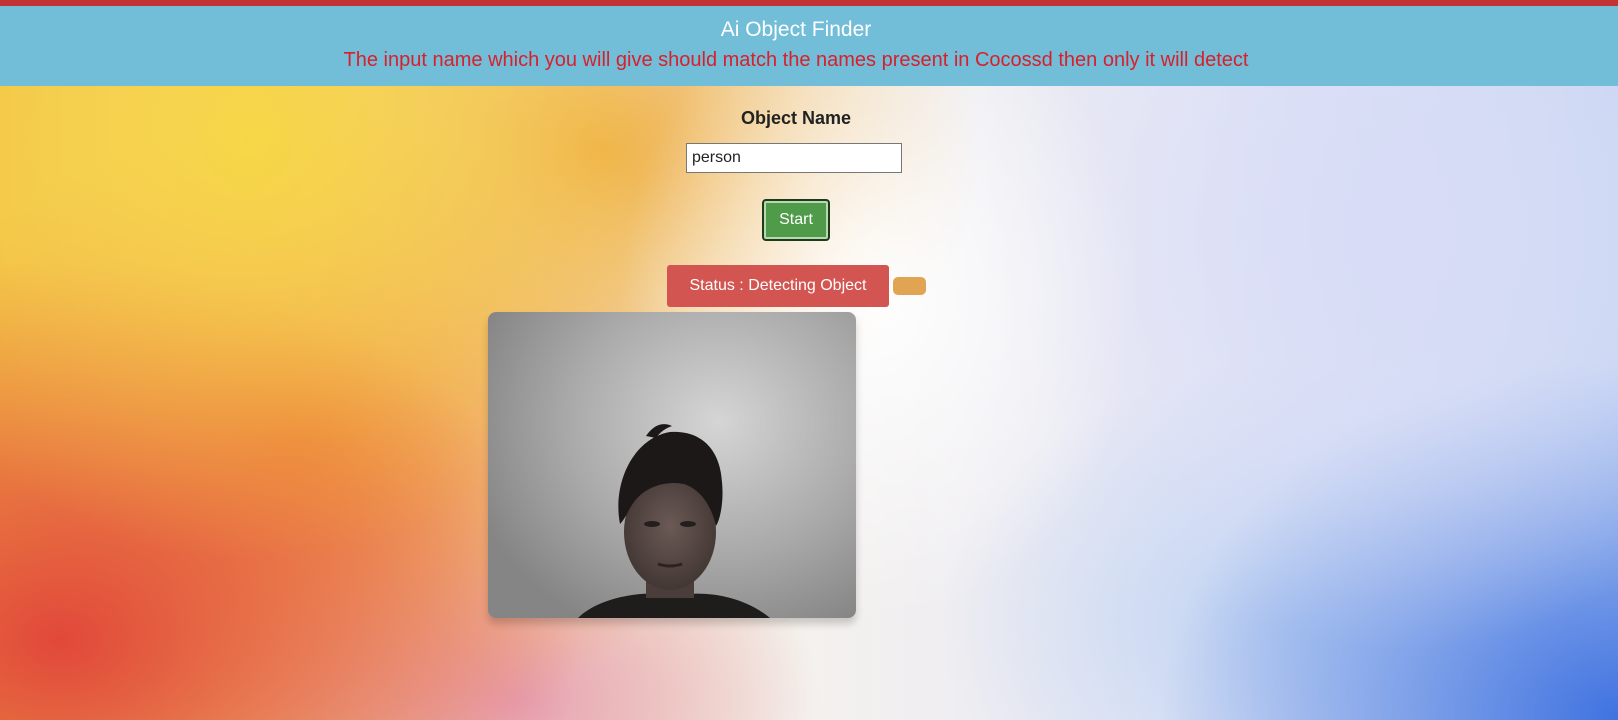 The height and width of the screenshot is (720, 1618). I want to click on object-name-label: Object Name, so click(796, 118).